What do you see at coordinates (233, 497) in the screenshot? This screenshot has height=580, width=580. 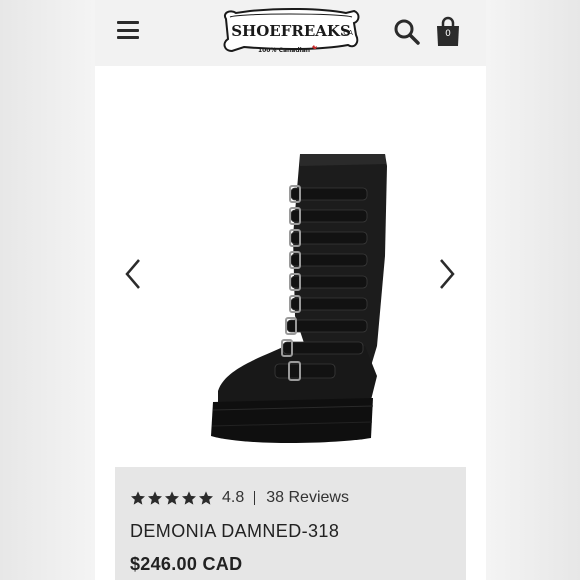 I see `rating-value: 4.8` at bounding box center [233, 497].